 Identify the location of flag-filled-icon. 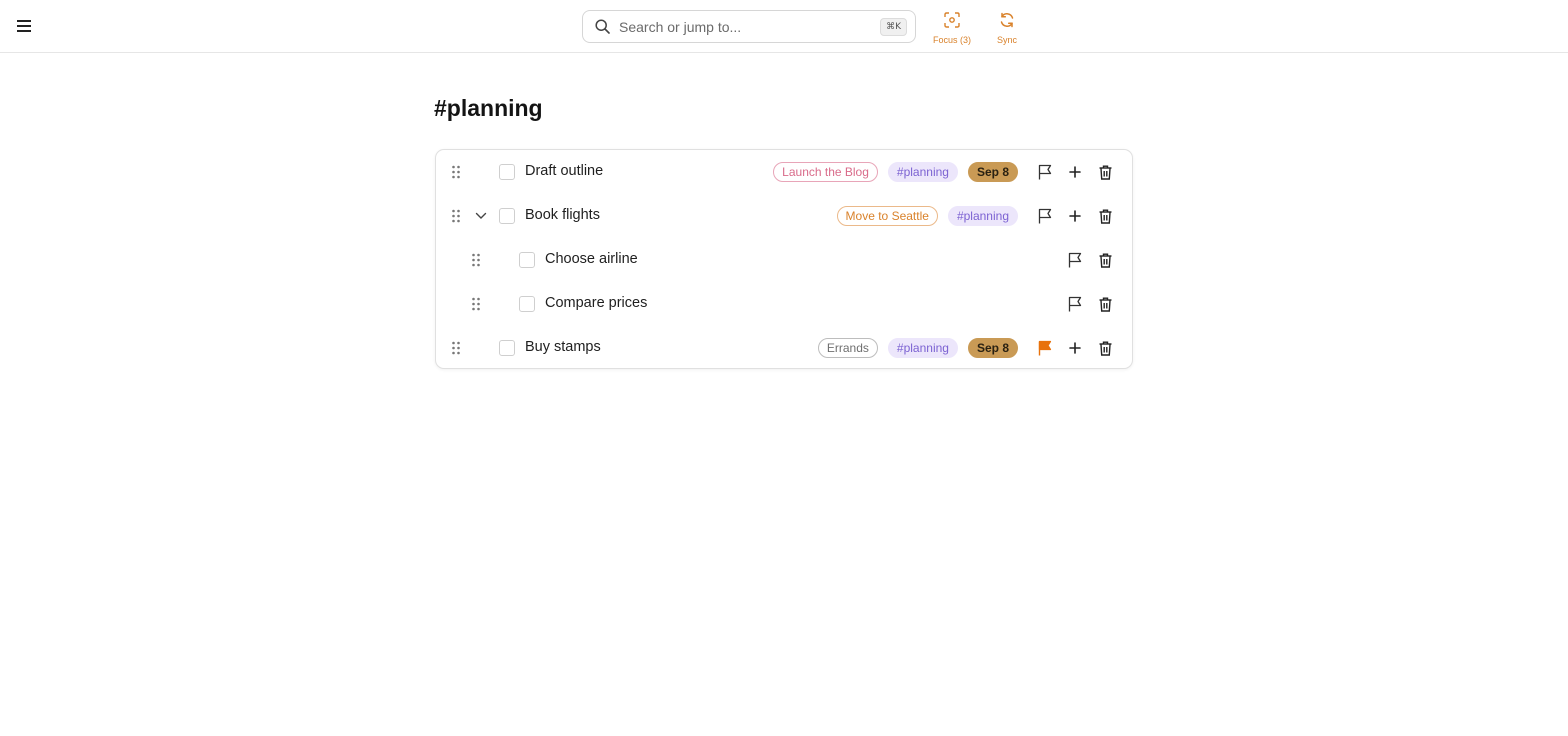
(1045, 348).